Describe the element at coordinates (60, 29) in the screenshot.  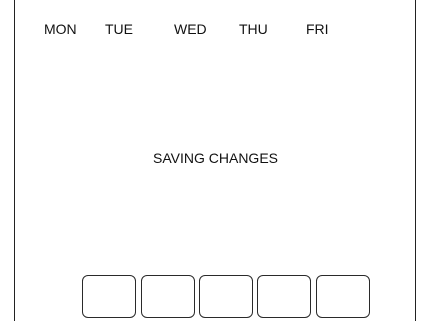
I see `day-mon: MON` at that location.